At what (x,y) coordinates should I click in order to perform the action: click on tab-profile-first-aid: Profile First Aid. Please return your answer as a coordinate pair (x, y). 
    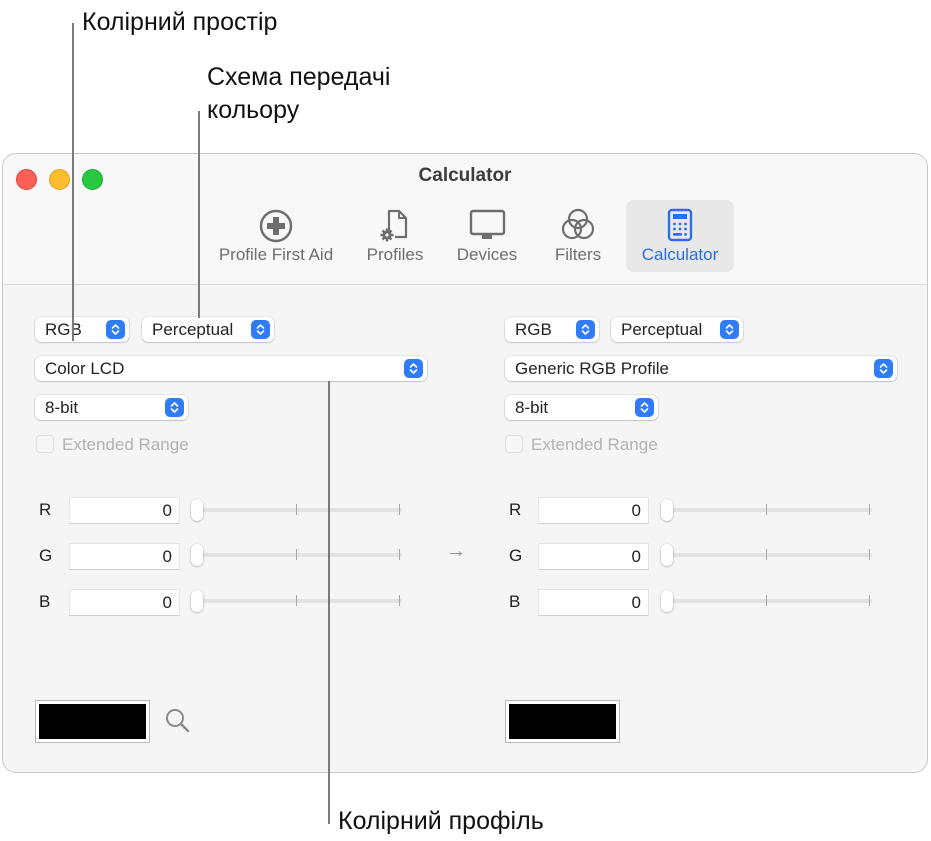
    Looking at the image, I should click on (276, 236).